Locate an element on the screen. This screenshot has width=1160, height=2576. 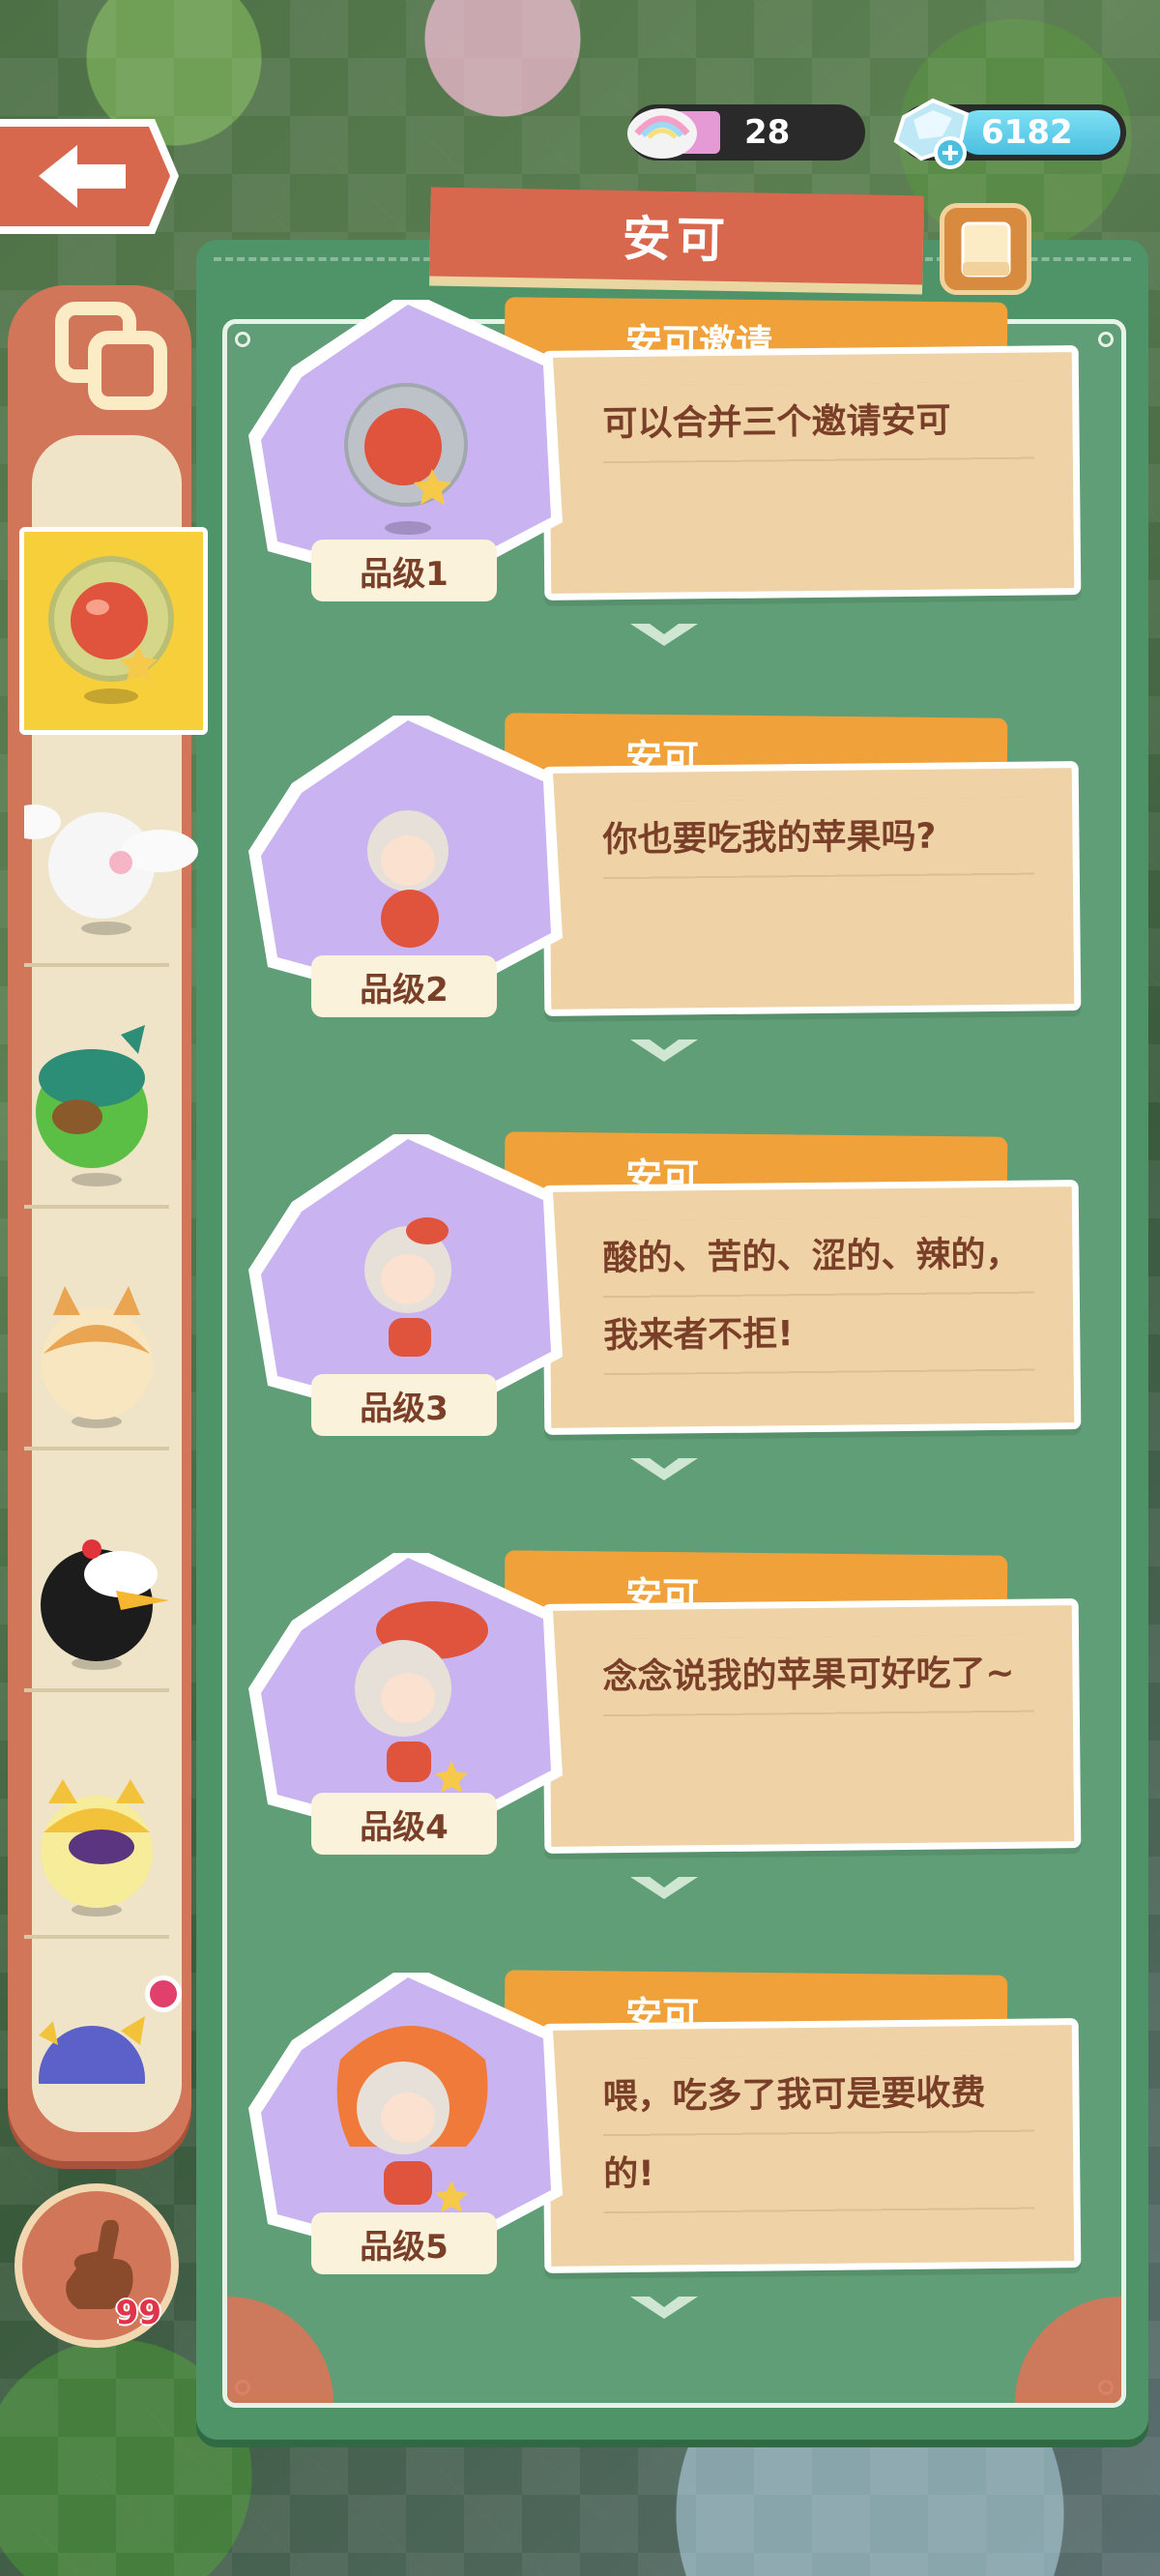
grade-label: 品级2 is located at coordinates (404, 986).